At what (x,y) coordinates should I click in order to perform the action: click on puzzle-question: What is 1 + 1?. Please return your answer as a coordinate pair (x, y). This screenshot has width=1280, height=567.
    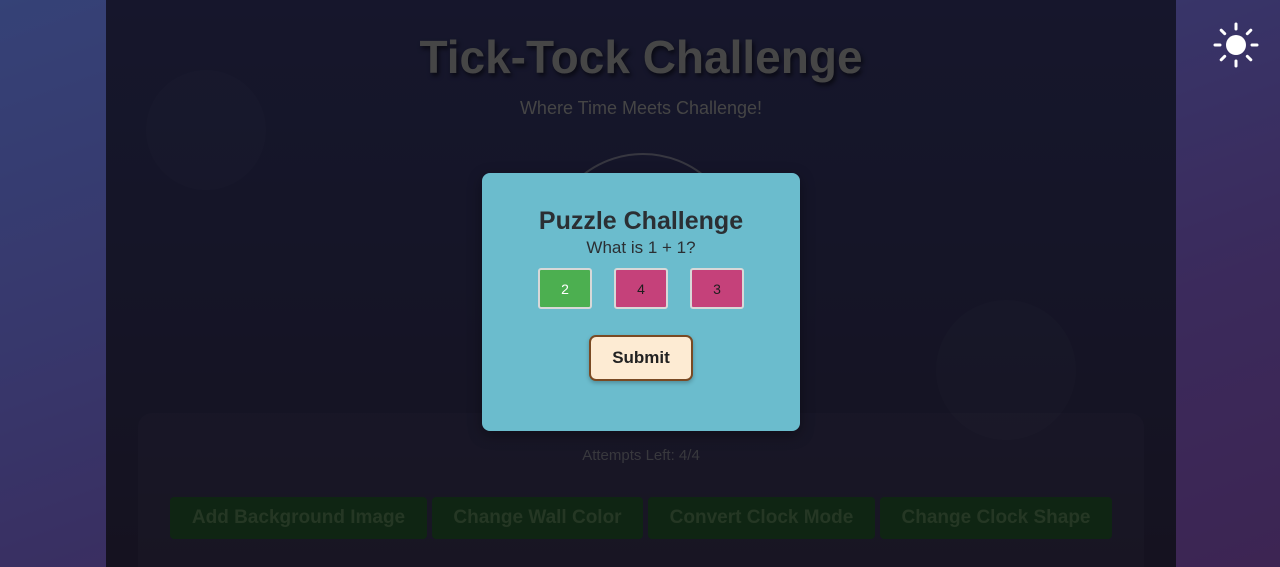
    Looking at the image, I should click on (641, 247).